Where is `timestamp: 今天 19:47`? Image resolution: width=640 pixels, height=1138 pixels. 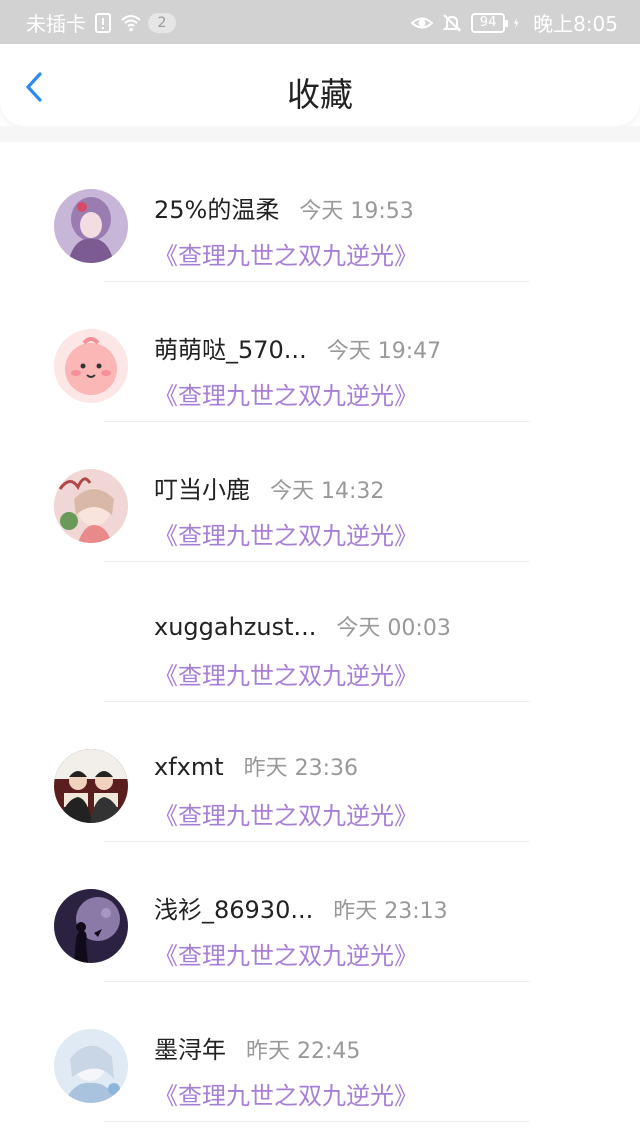 timestamp: 今天 19:47 is located at coordinates (384, 351).